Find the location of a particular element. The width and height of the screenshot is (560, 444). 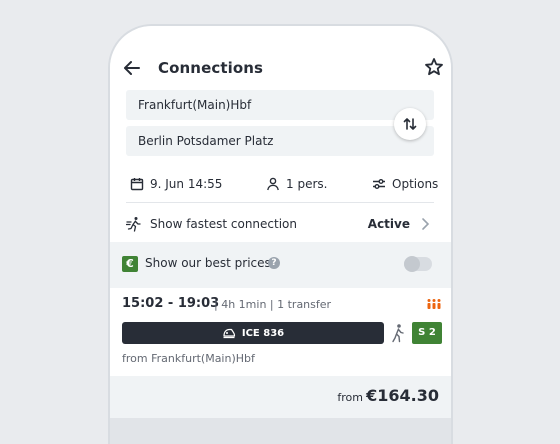

price-row: from €164.30 is located at coordinates (280, 397).